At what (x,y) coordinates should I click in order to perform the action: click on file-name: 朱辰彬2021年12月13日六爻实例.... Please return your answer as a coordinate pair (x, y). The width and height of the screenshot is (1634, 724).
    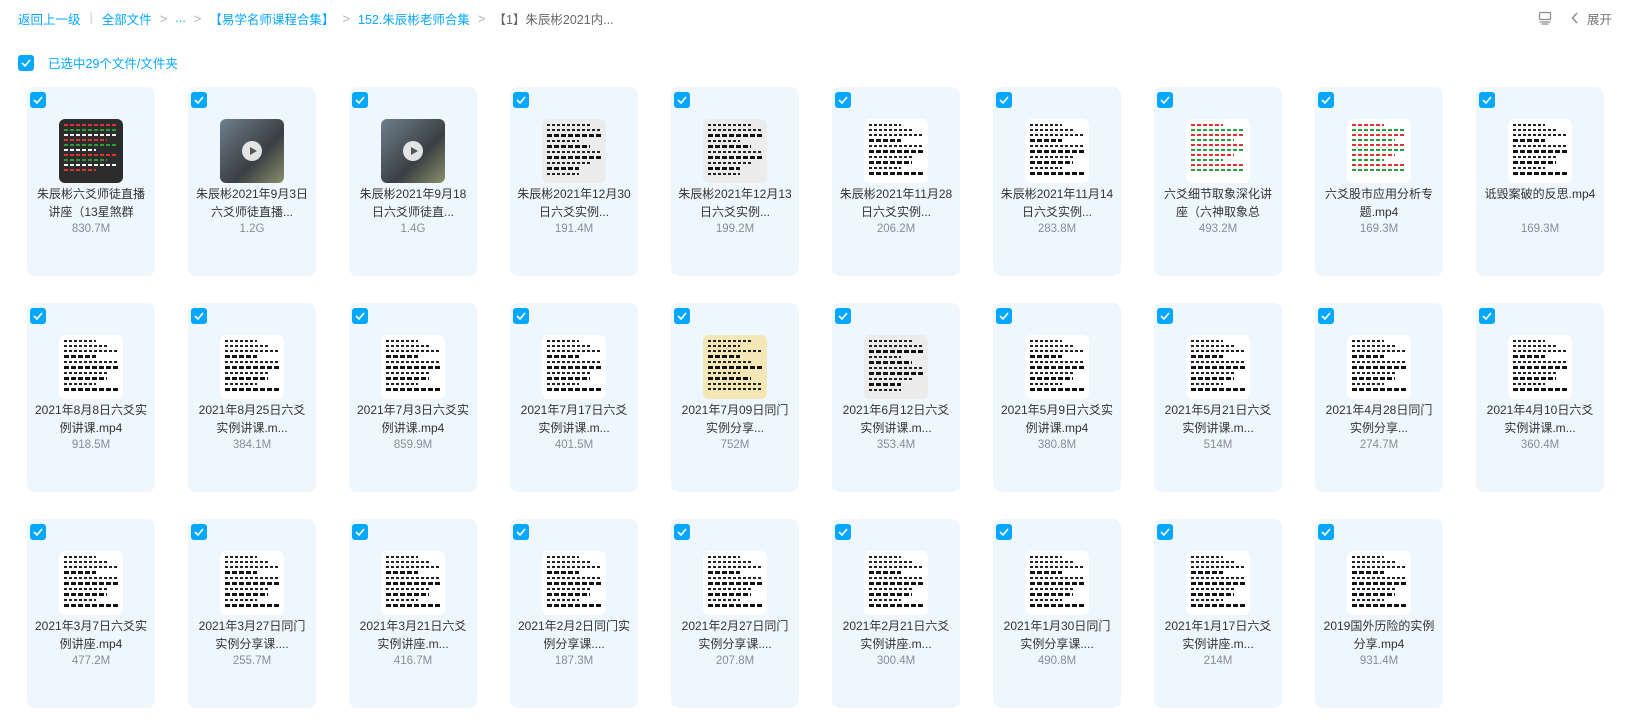
    Looking at the image, I should click on (735, 203).